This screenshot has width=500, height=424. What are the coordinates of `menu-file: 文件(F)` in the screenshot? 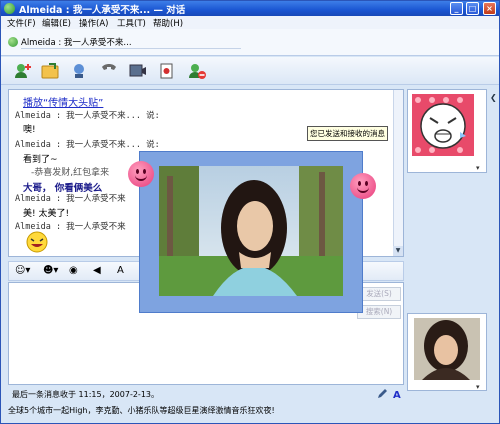 It's located at (21, 23).